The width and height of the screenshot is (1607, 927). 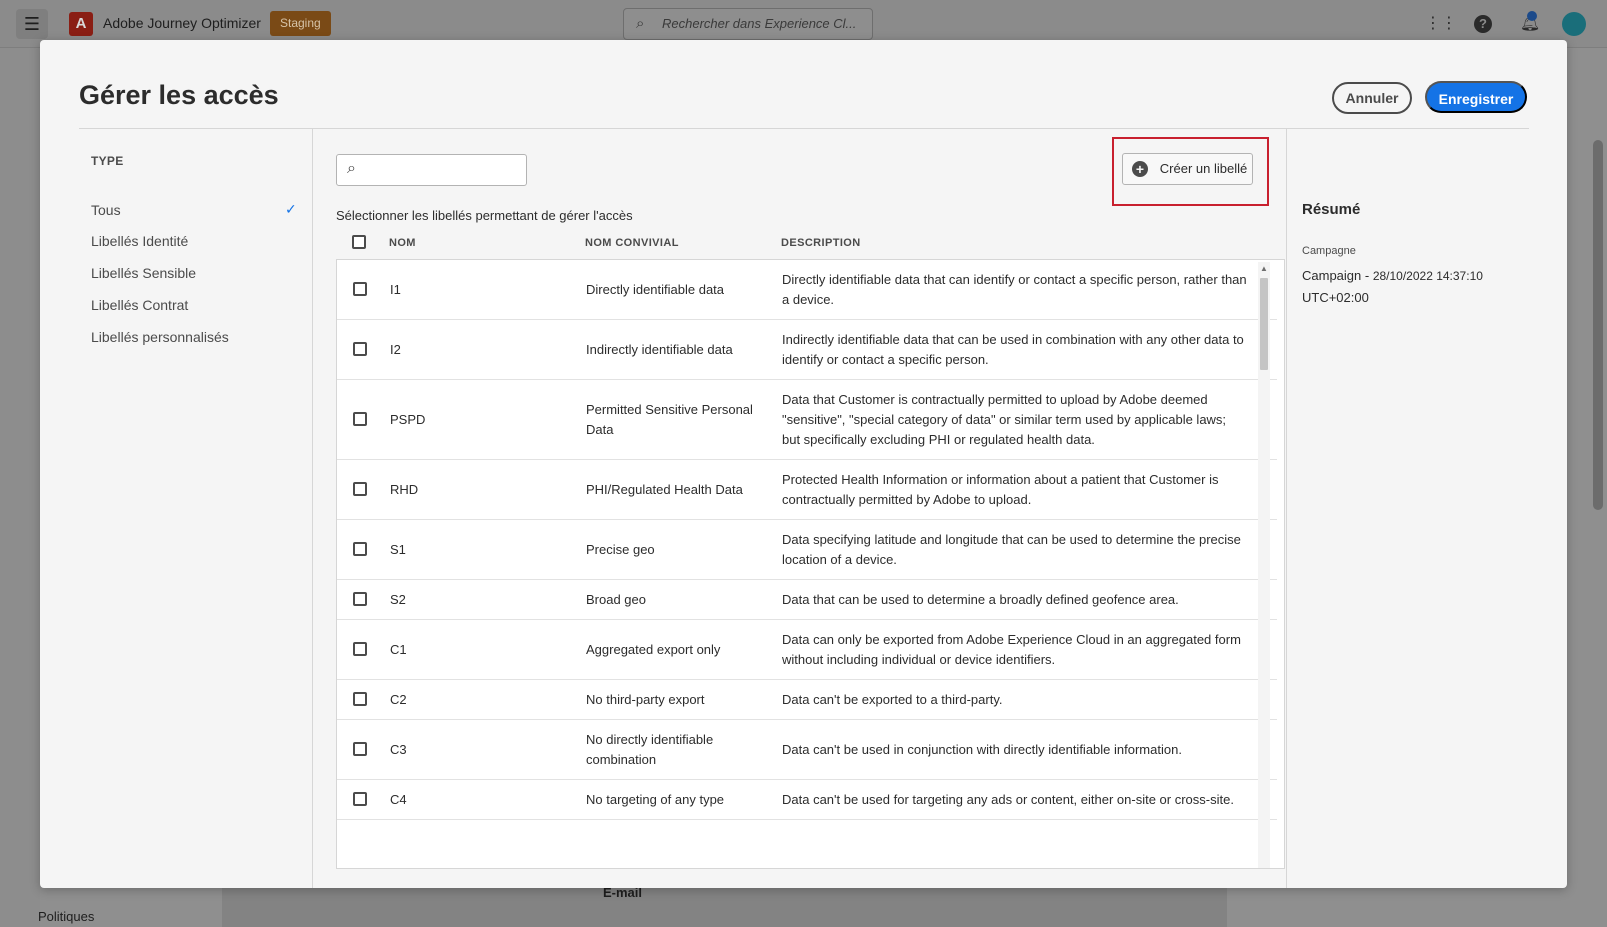 I want to click on cell-name: RHD, so click(x=404, y=489).